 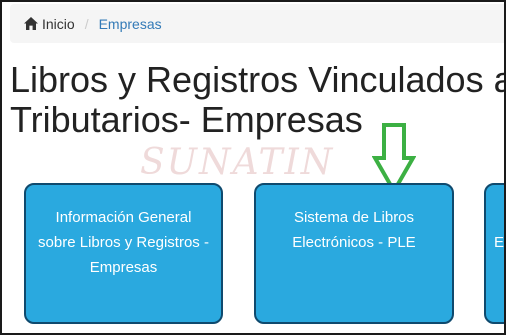 What do you see at coordinates (130, 24) in the screenshot?
I see `breadcrumb-empresas-link: Empresas` at bounding box center [130, 24].